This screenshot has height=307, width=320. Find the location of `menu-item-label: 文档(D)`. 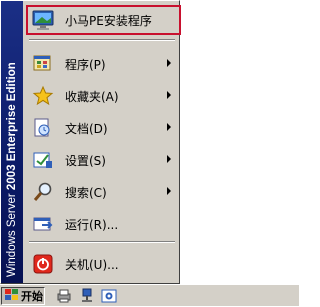

menu-item-label: 文档(D) is located at coordinates (86, 128).